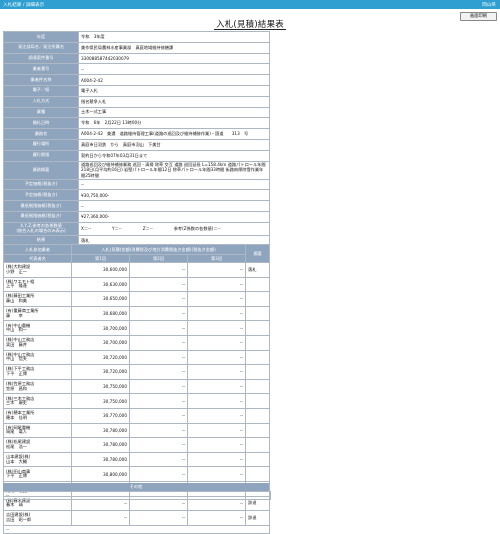 Image resolution: width=500 pixels, height=534 pixels. I want to click on org-name: 岡山県, so click(489, 5).